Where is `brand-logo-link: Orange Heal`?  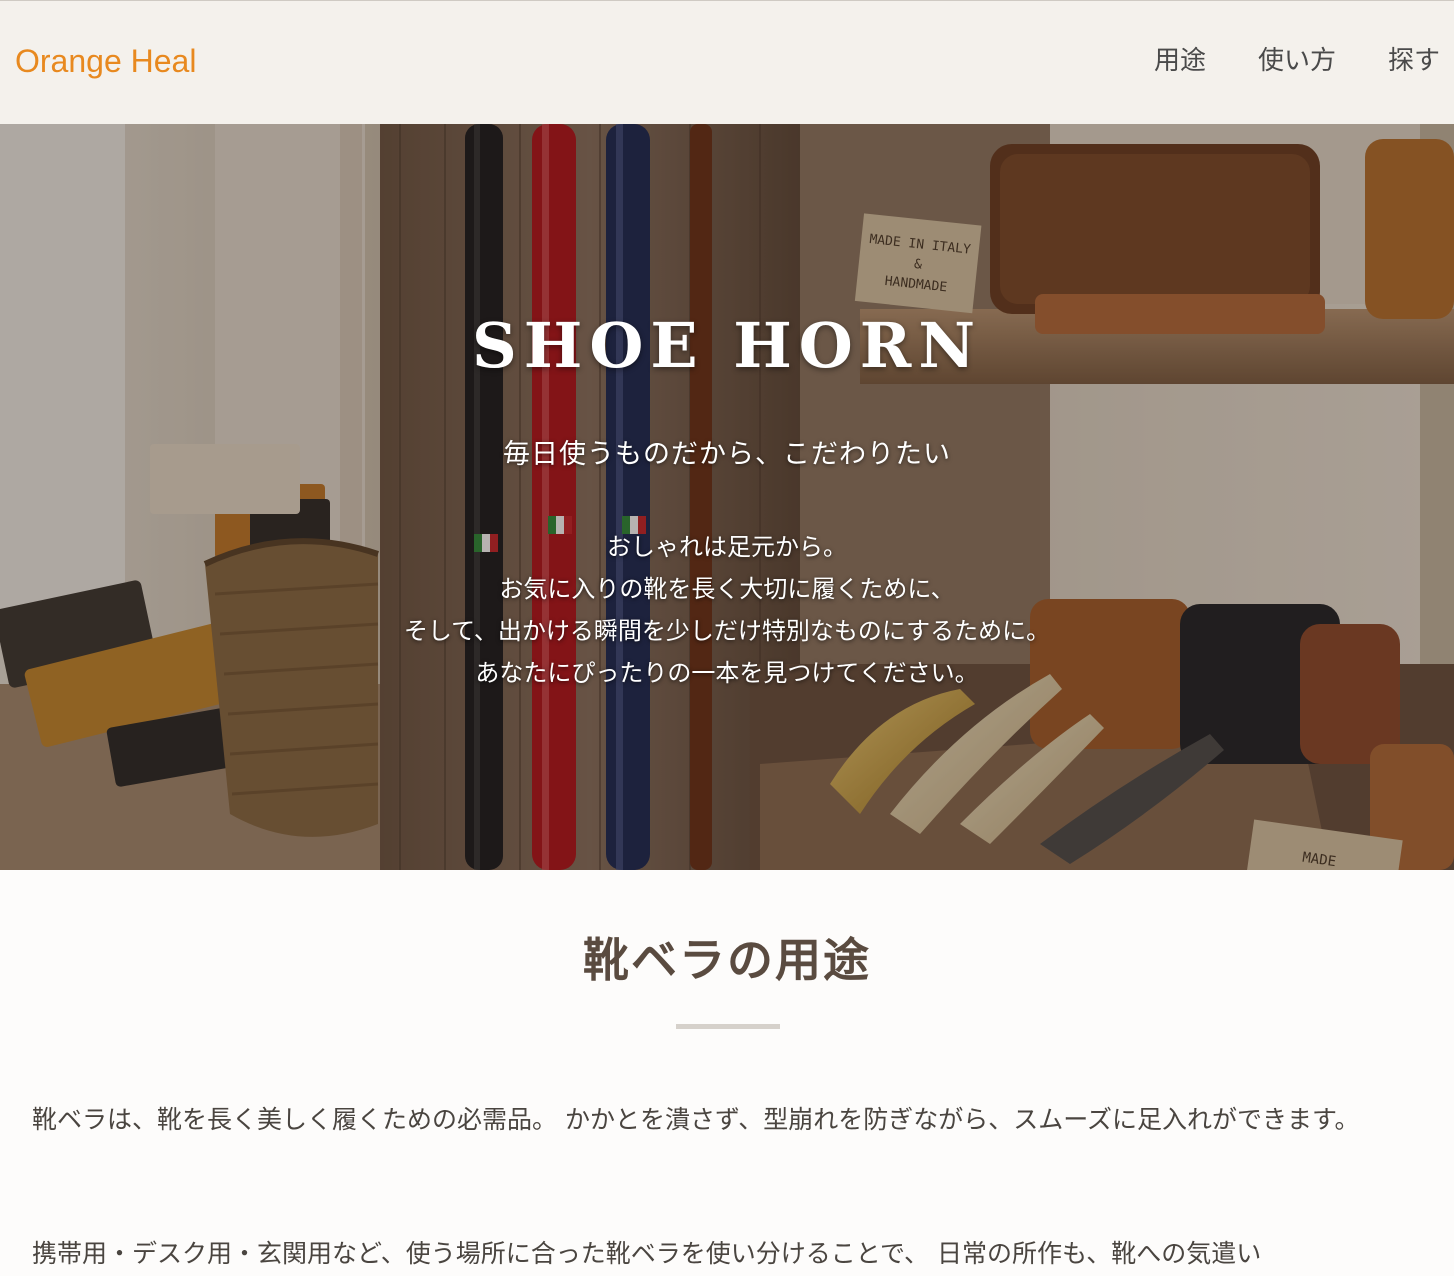 brand-logo-link: Orange Heal is located at coordinates (105, 61).